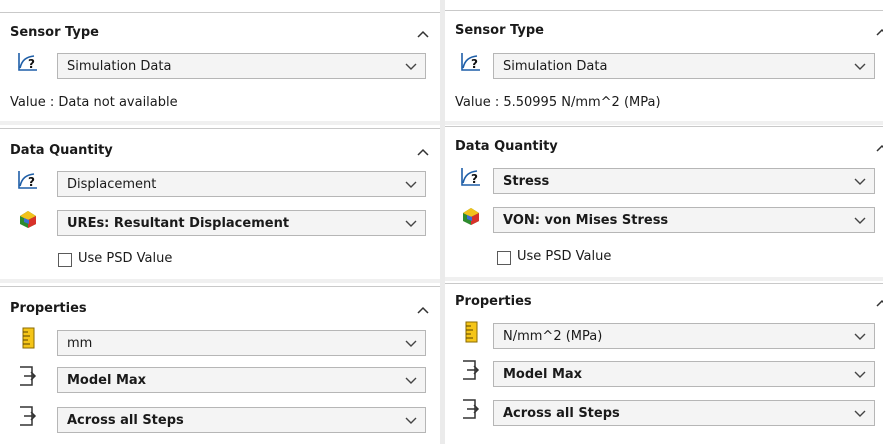  What do you see at coordinates (684, 220) in the screenshot?
I see `component-dropdown: VON: von Mises Stress` at bounding box center [684, 220].